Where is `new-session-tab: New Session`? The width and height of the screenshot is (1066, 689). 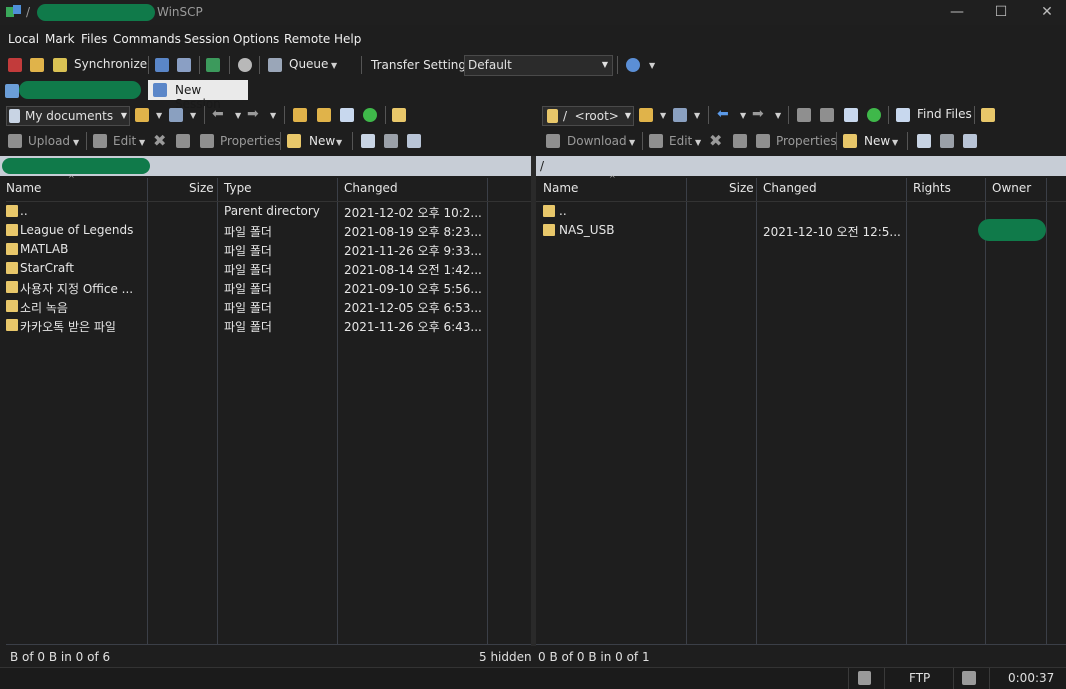 new-session-tab: New Session is located at coordinates (198, 95).